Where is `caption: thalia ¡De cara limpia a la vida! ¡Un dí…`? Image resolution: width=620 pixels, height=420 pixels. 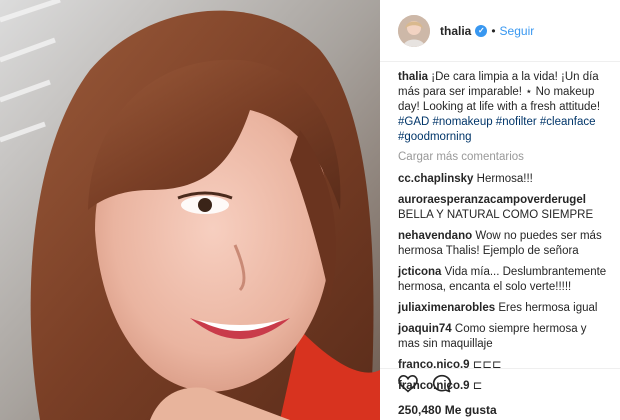
caption: thalia ¡De cara limpia a la vida! ¡Un dí… is located at coordinates (504, 107).